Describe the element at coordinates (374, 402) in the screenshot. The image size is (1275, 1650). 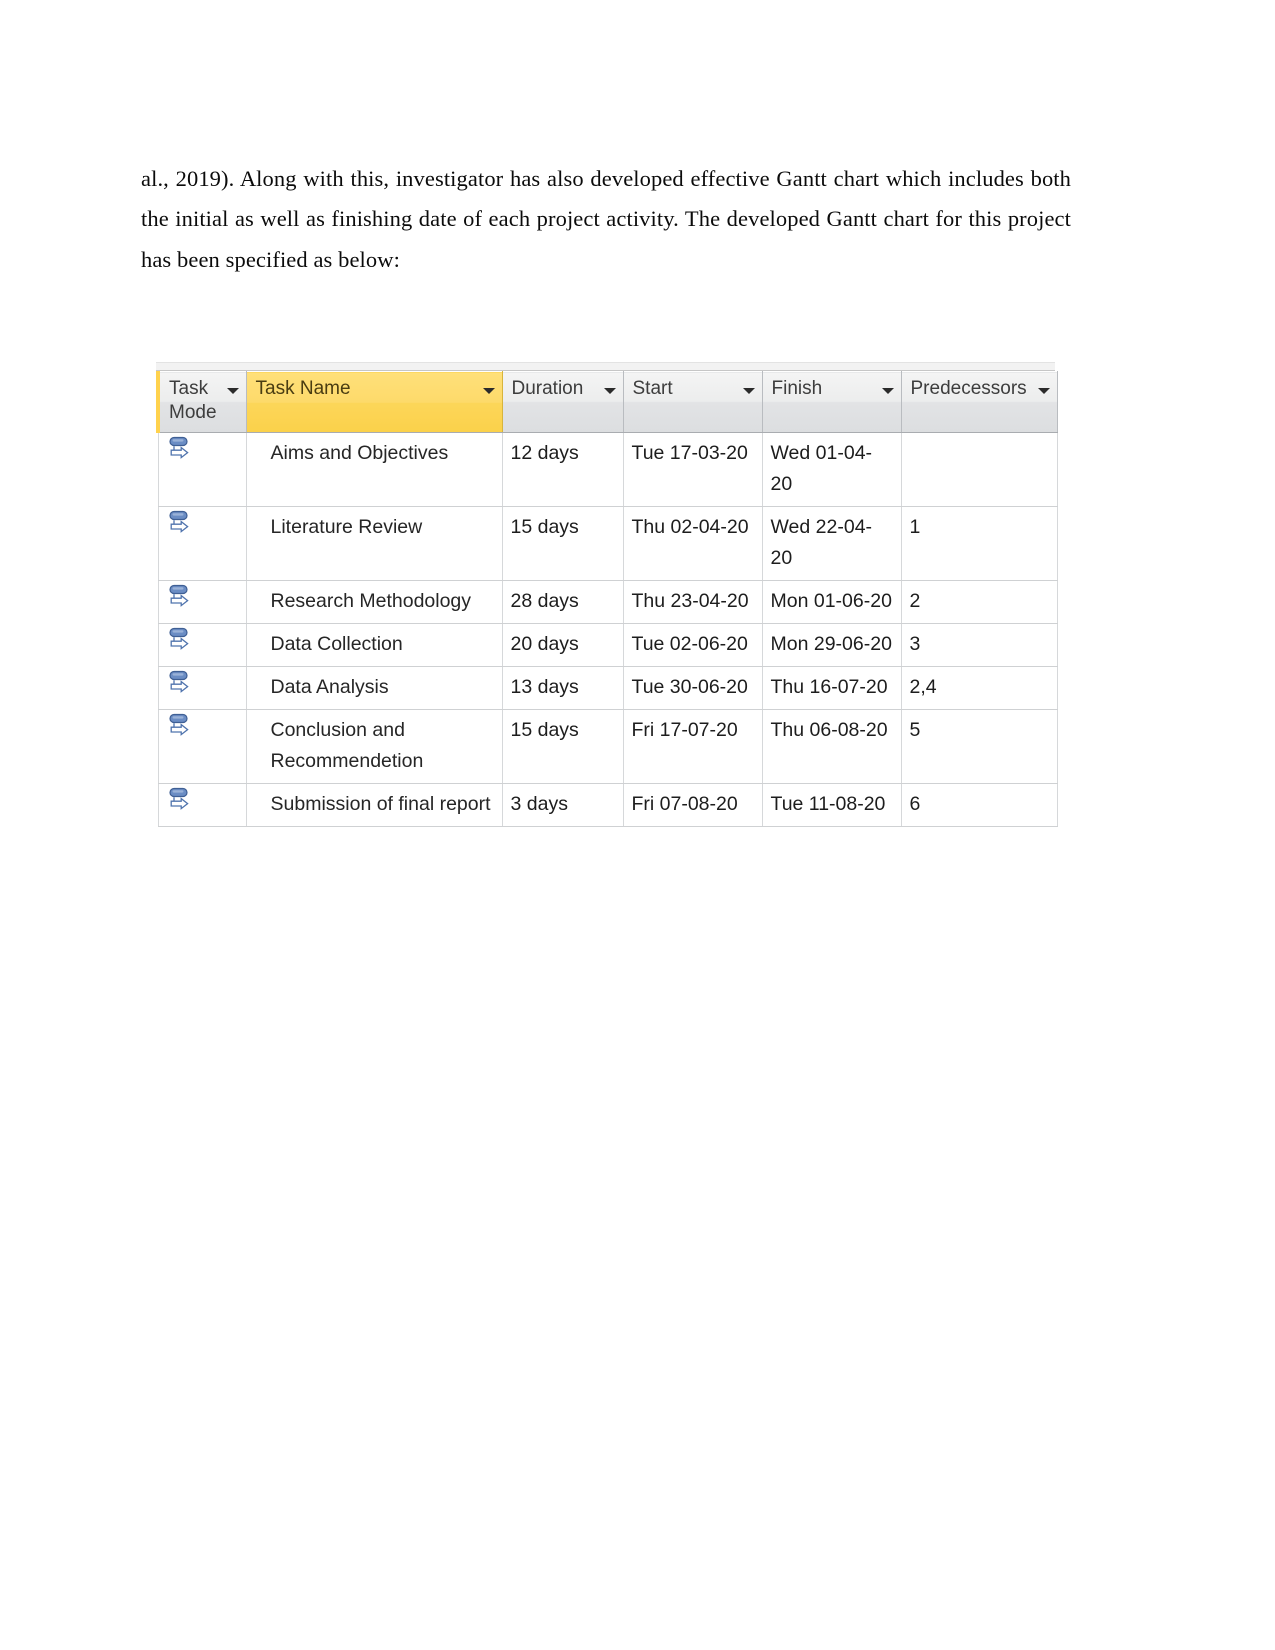
I see `column-header-task-name: Task Name` at that location.